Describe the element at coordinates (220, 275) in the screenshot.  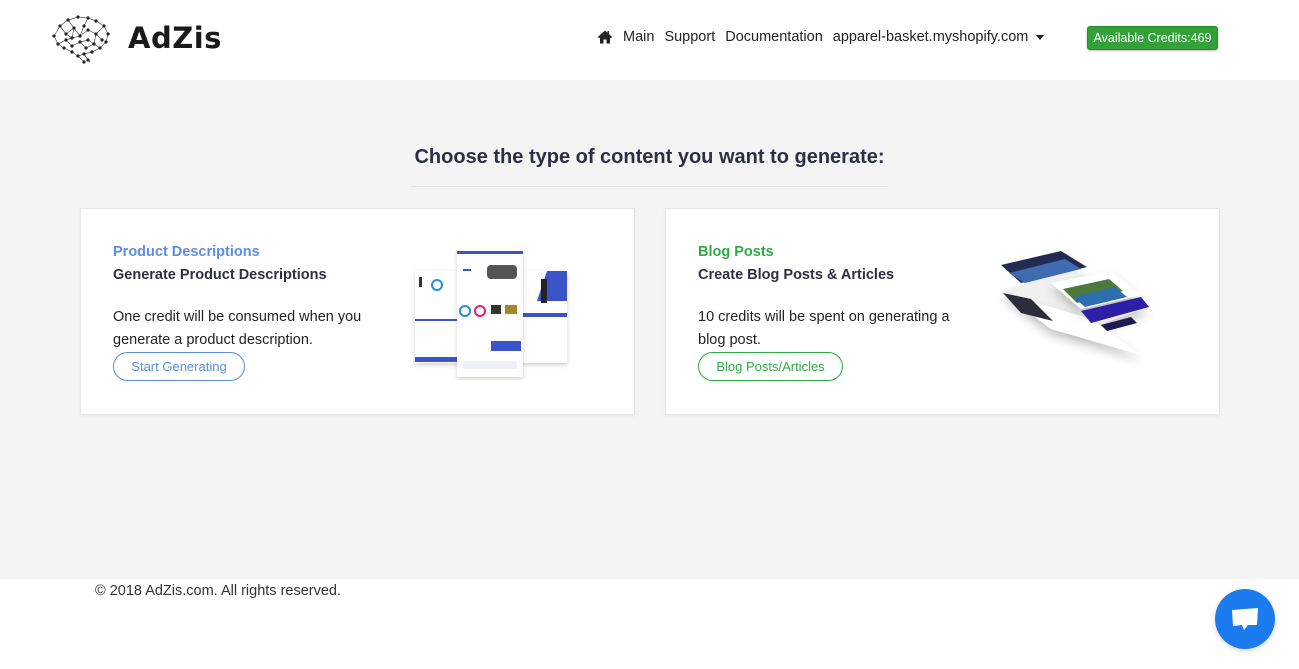
I see `card-title: Generate Product Descriptions` at that location.